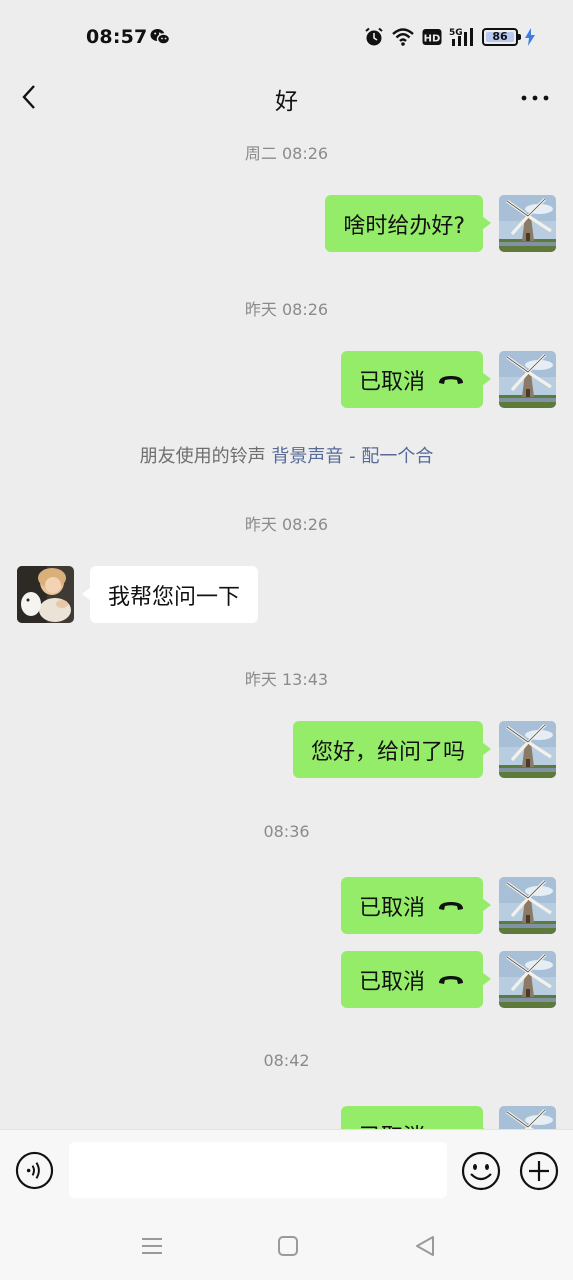  What do you see at coordinates (34, 1170) in the screenshot?
I see `voice-icon` at bounding box center [34, 1170].